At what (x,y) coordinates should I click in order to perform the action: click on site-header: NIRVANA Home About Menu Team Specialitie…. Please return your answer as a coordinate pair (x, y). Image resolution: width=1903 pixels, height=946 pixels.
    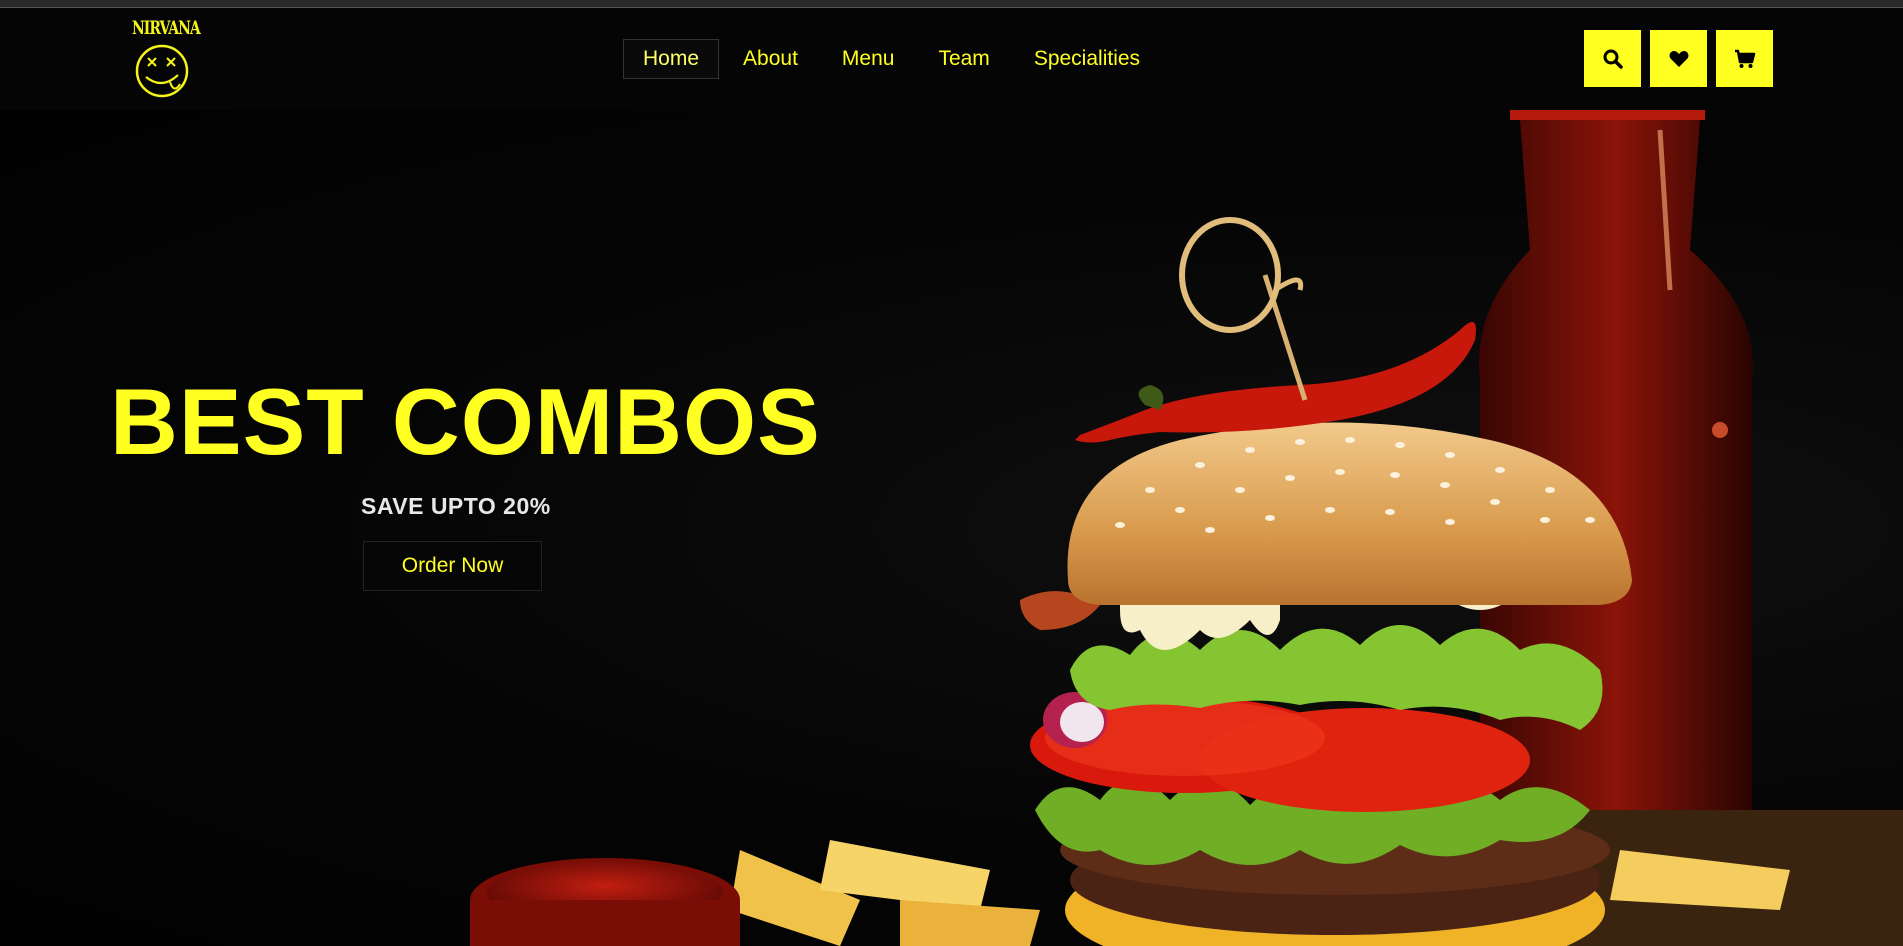
    Looking at the image, I should click on (951, 59).